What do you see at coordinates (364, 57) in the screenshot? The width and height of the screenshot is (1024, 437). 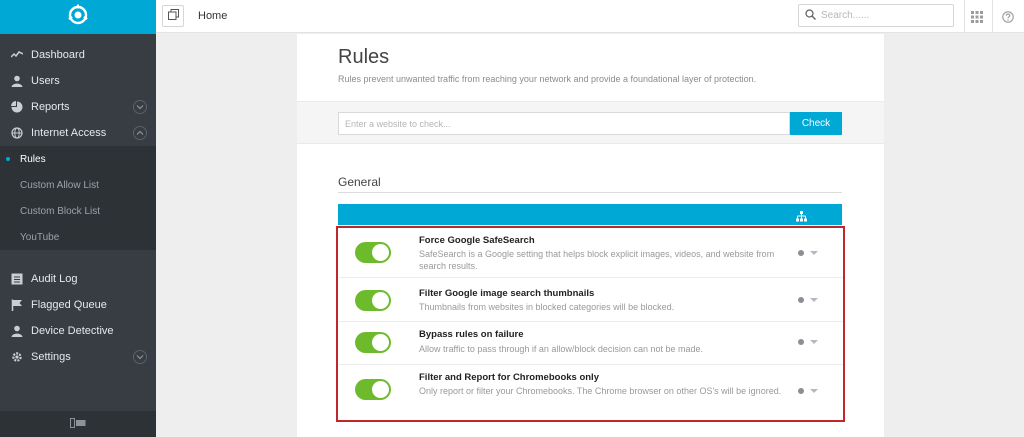 I see `page-title: Rules` at bounding box center [364, 57].